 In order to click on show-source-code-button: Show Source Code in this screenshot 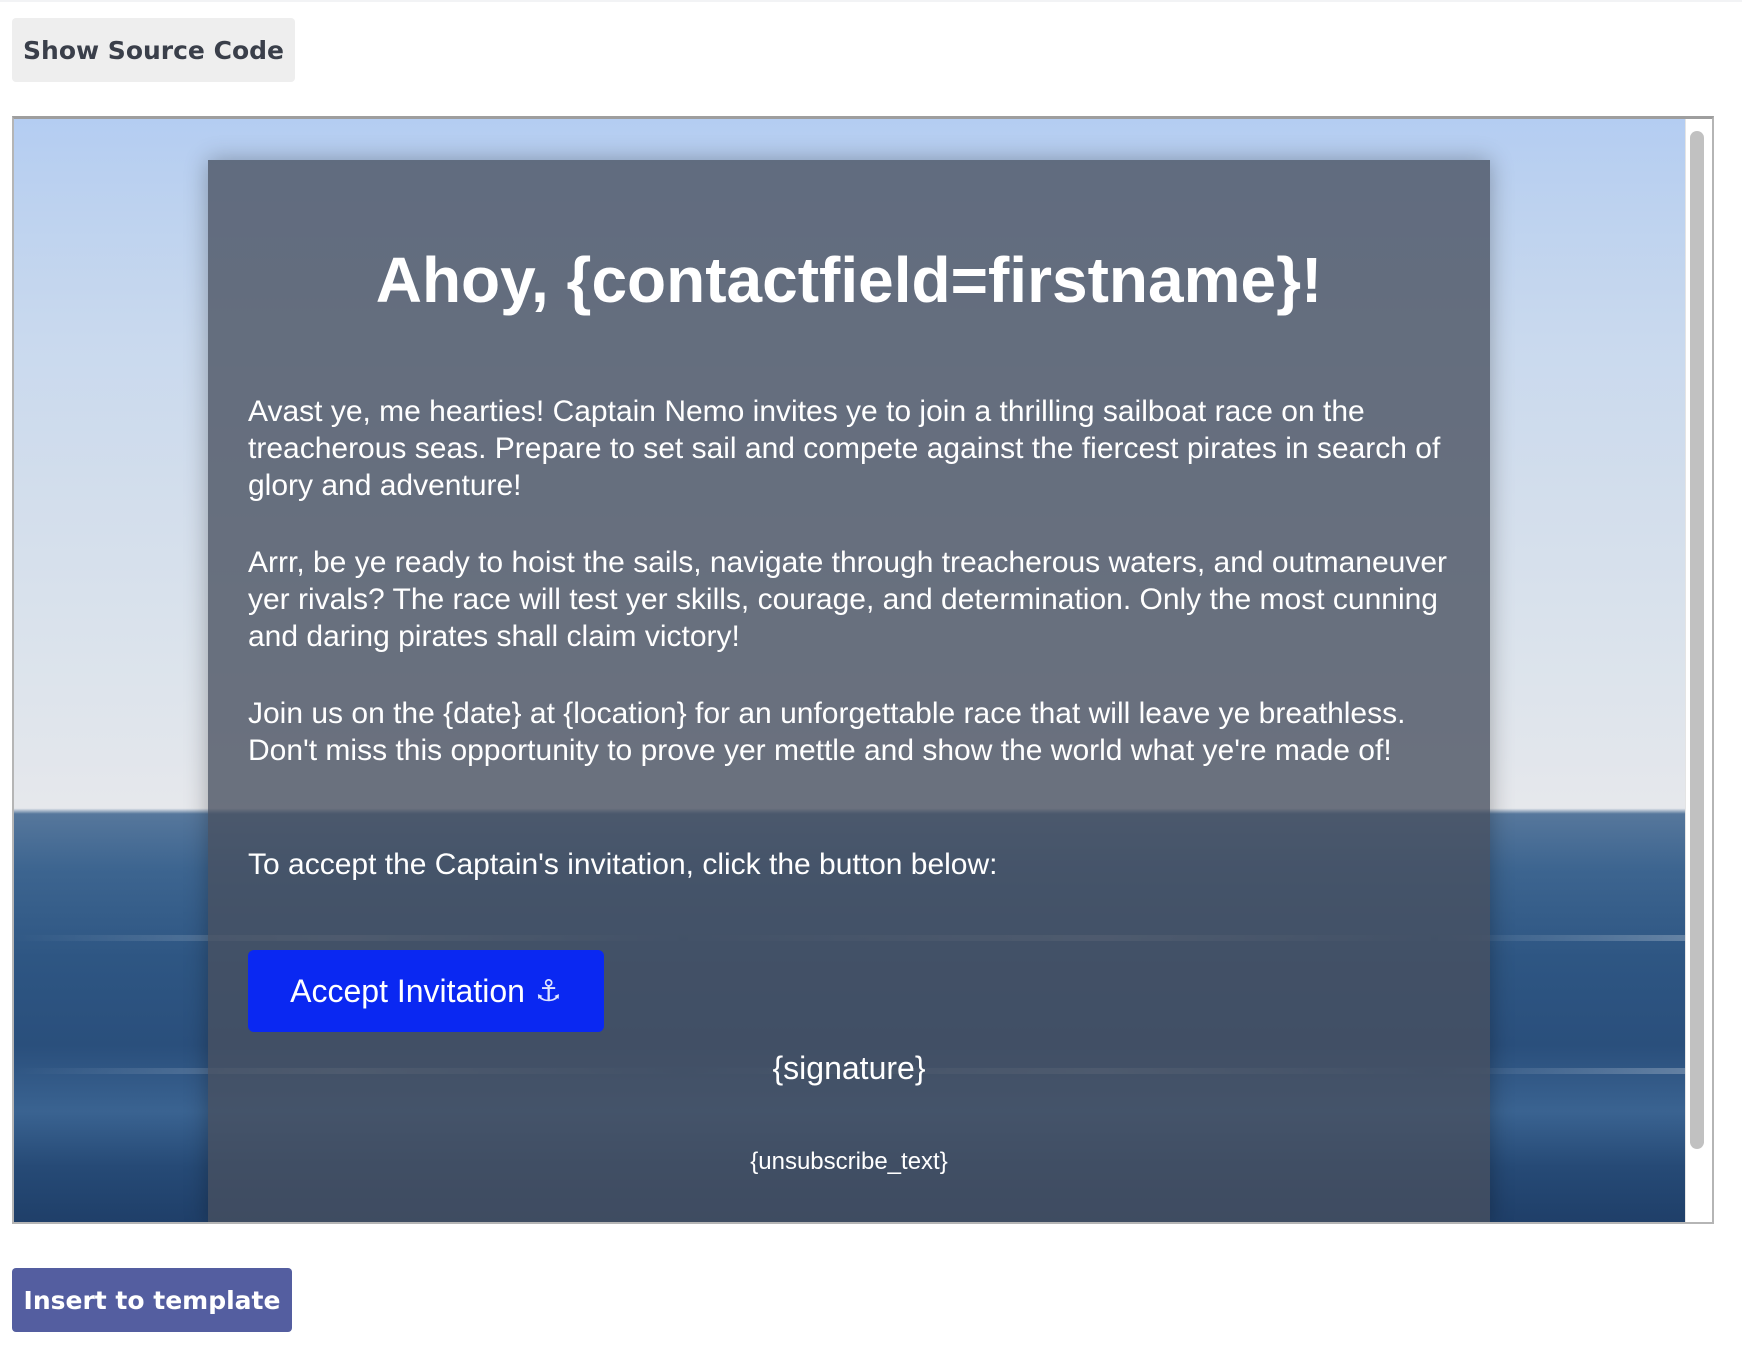, I will do `click(153, 50)`.